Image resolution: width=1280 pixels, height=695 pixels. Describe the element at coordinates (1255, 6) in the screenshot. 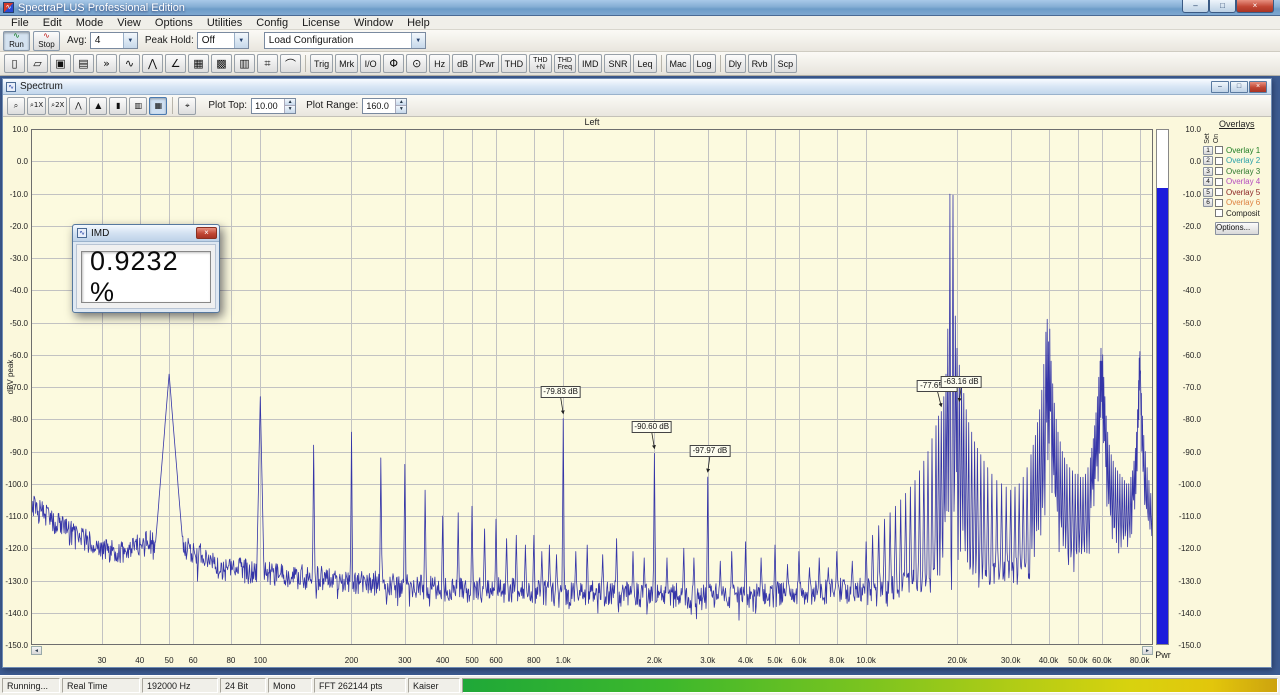

I see `close-button: ×` at that location.